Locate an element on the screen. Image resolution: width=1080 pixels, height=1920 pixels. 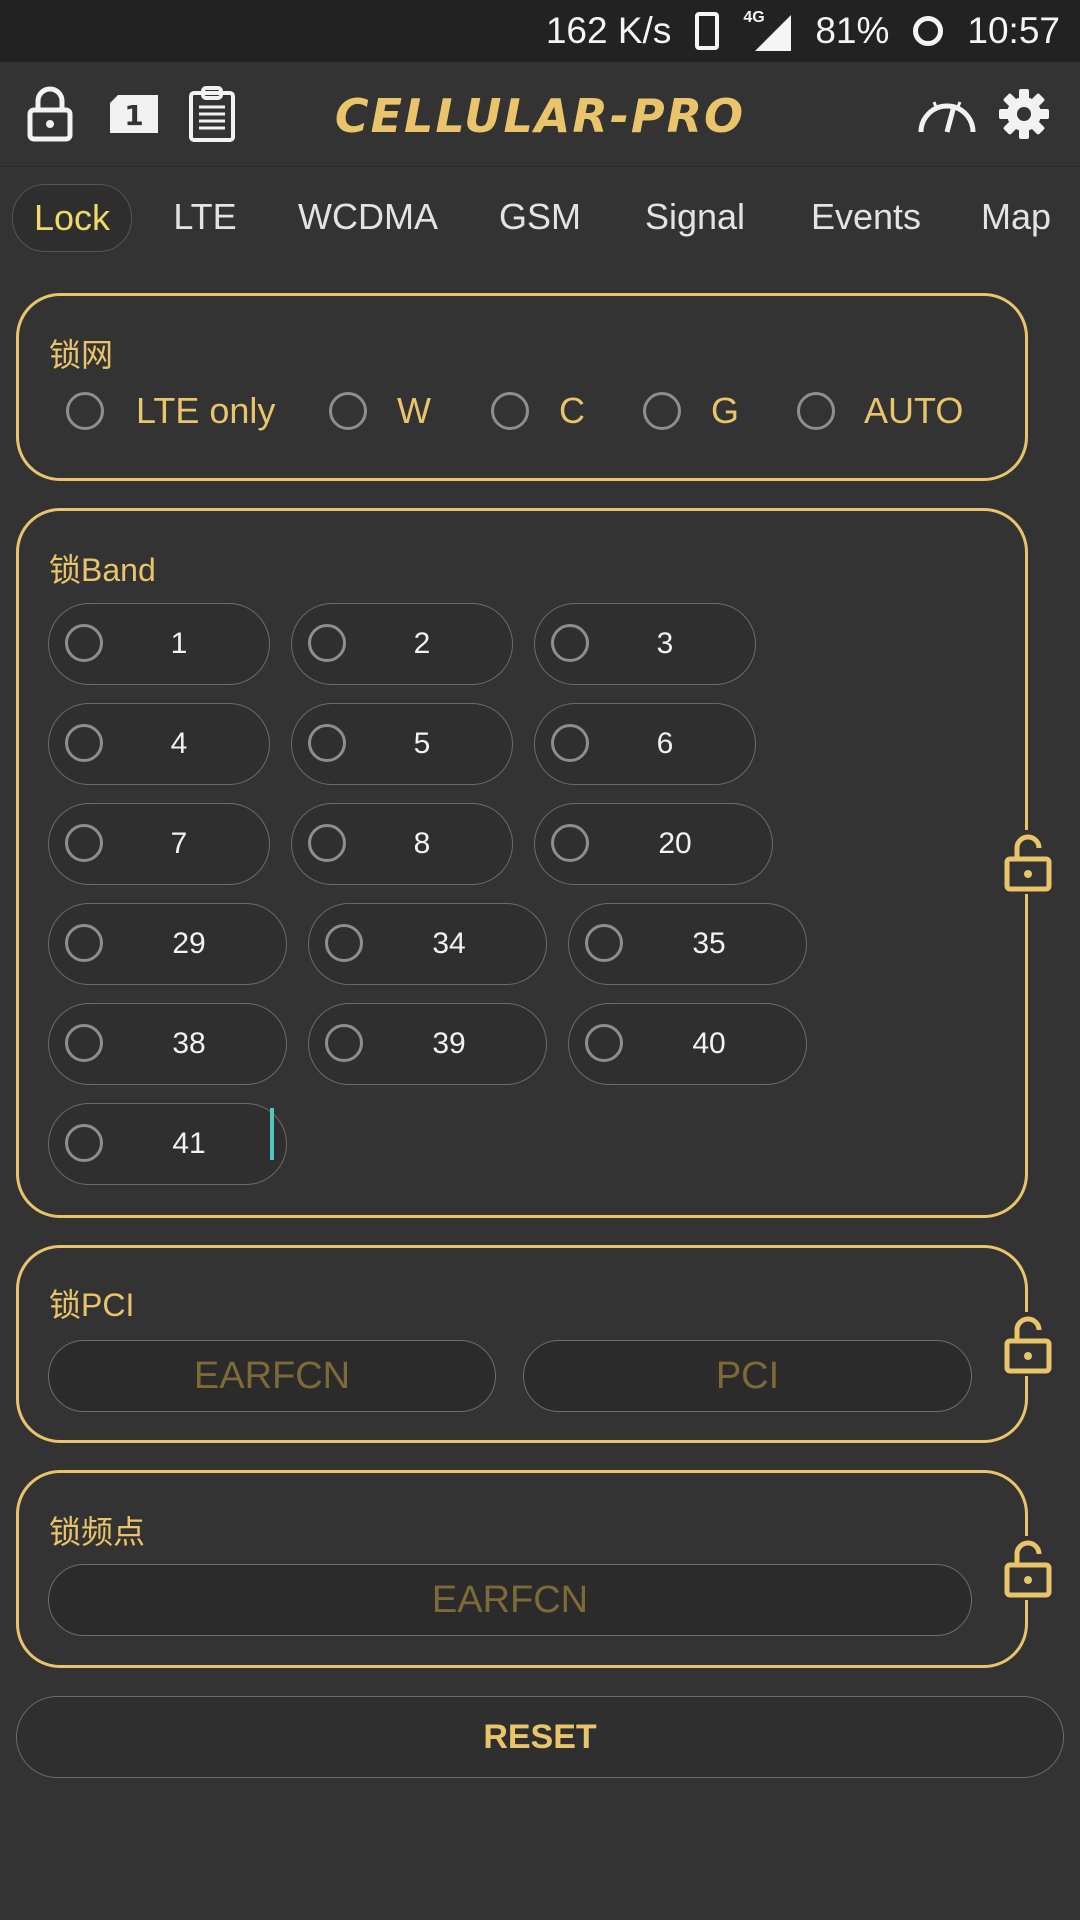
band-label: 1 is located at coordinates (179, 643).